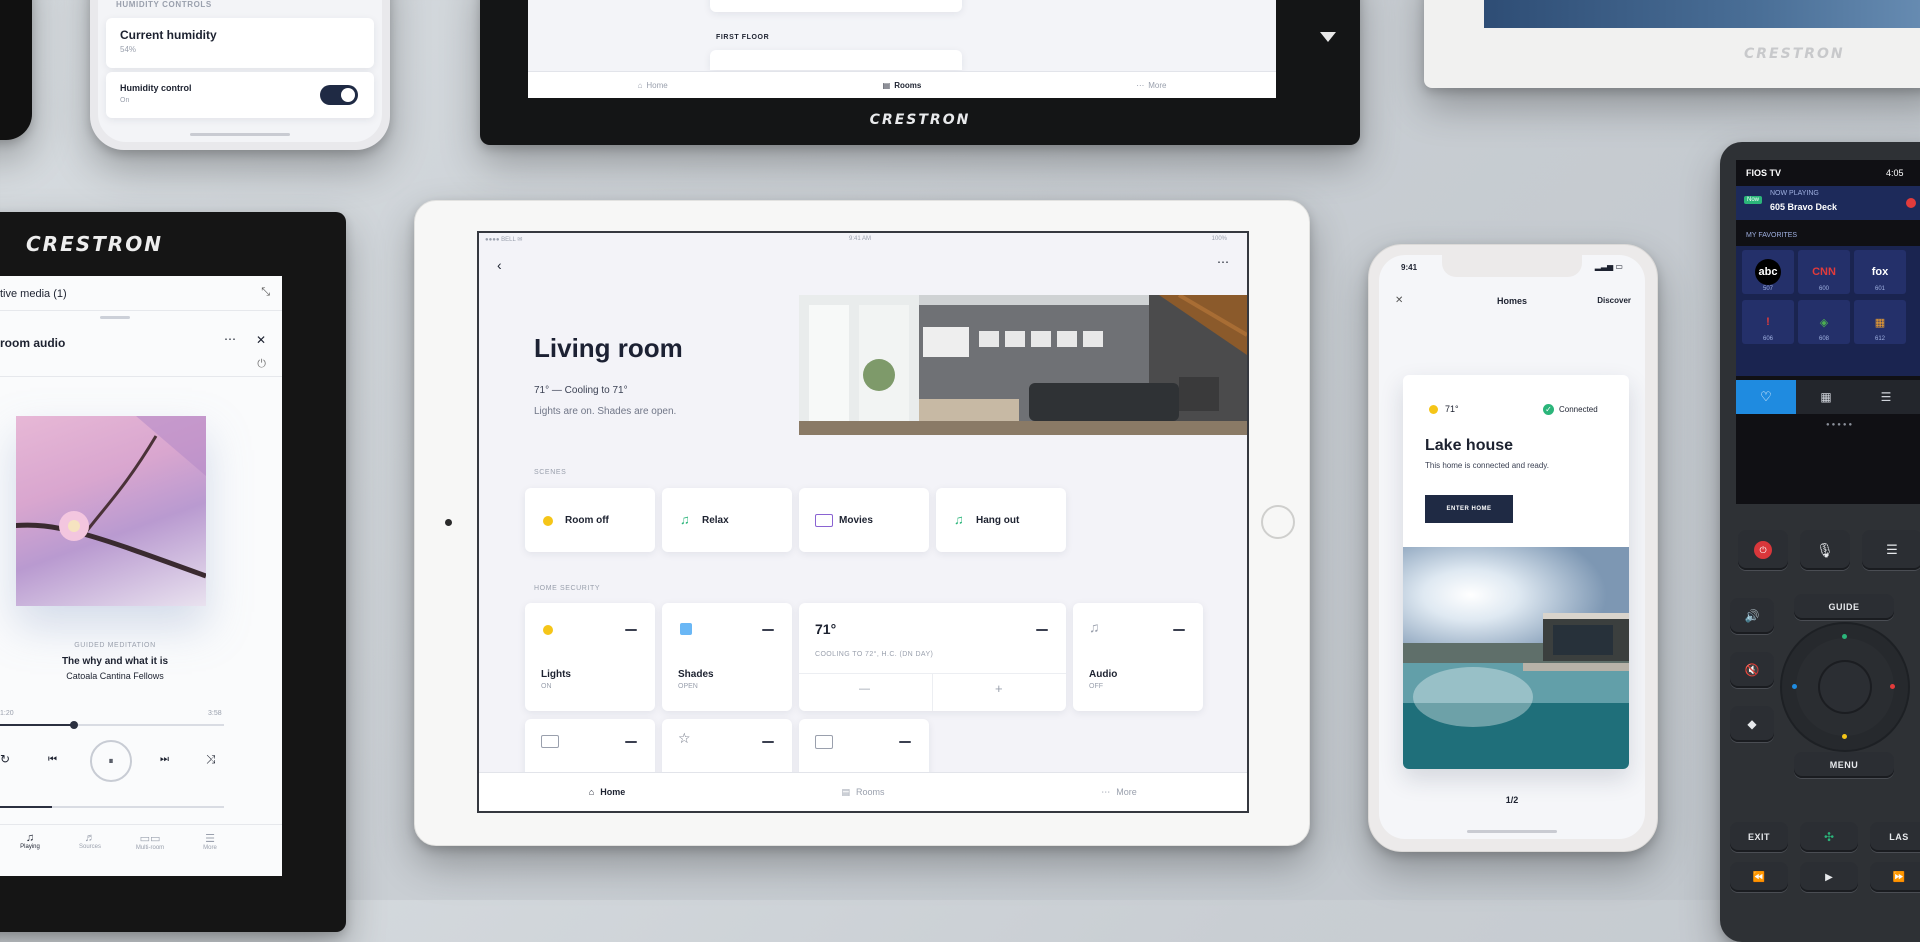  What do you see at coordinates (5, 759) in the screenshot?
I see `repeat-icon: ↻` at bounding box center [5, 759].